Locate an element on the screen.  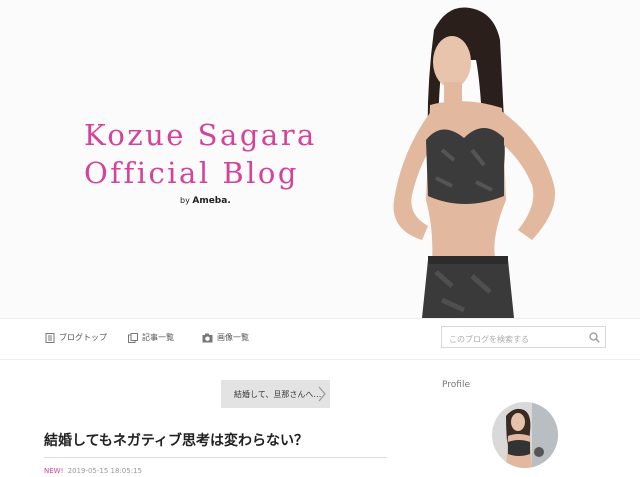
blog-search is located at coordinates (523, 338).